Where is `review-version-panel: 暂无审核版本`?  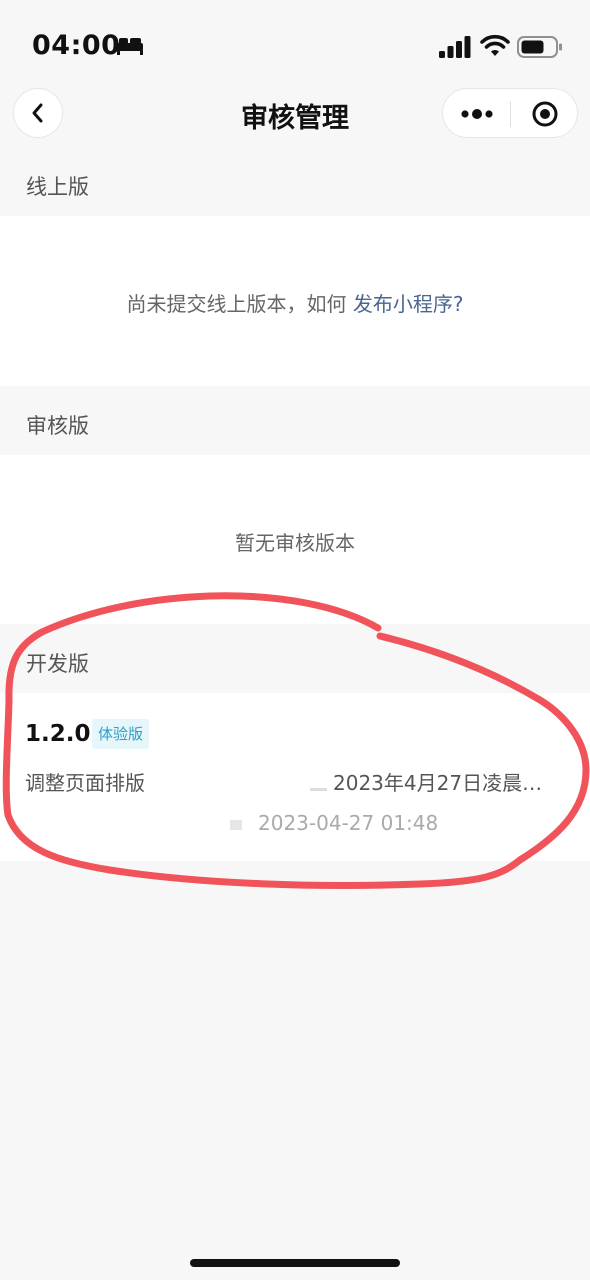
review-version-panel: 暂无审核版本 is located at coordinates (295, 539).